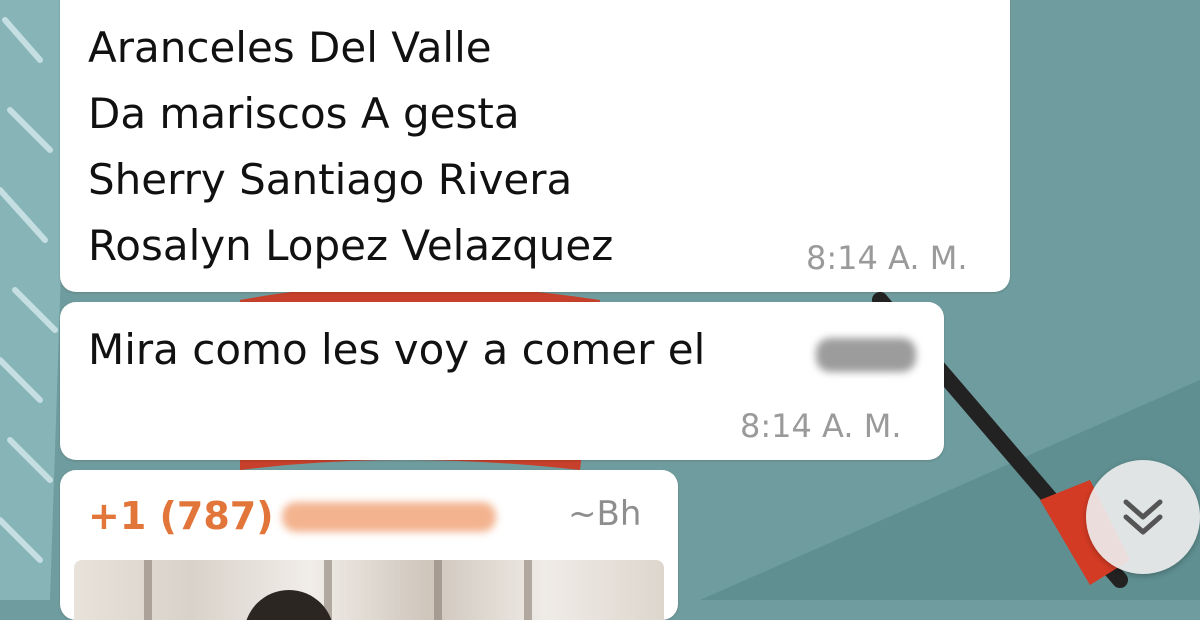  Describe the element at coordinates (330, 179) in the screenshot. I see `message-line: Sherry Santiago Rivera` at that location.